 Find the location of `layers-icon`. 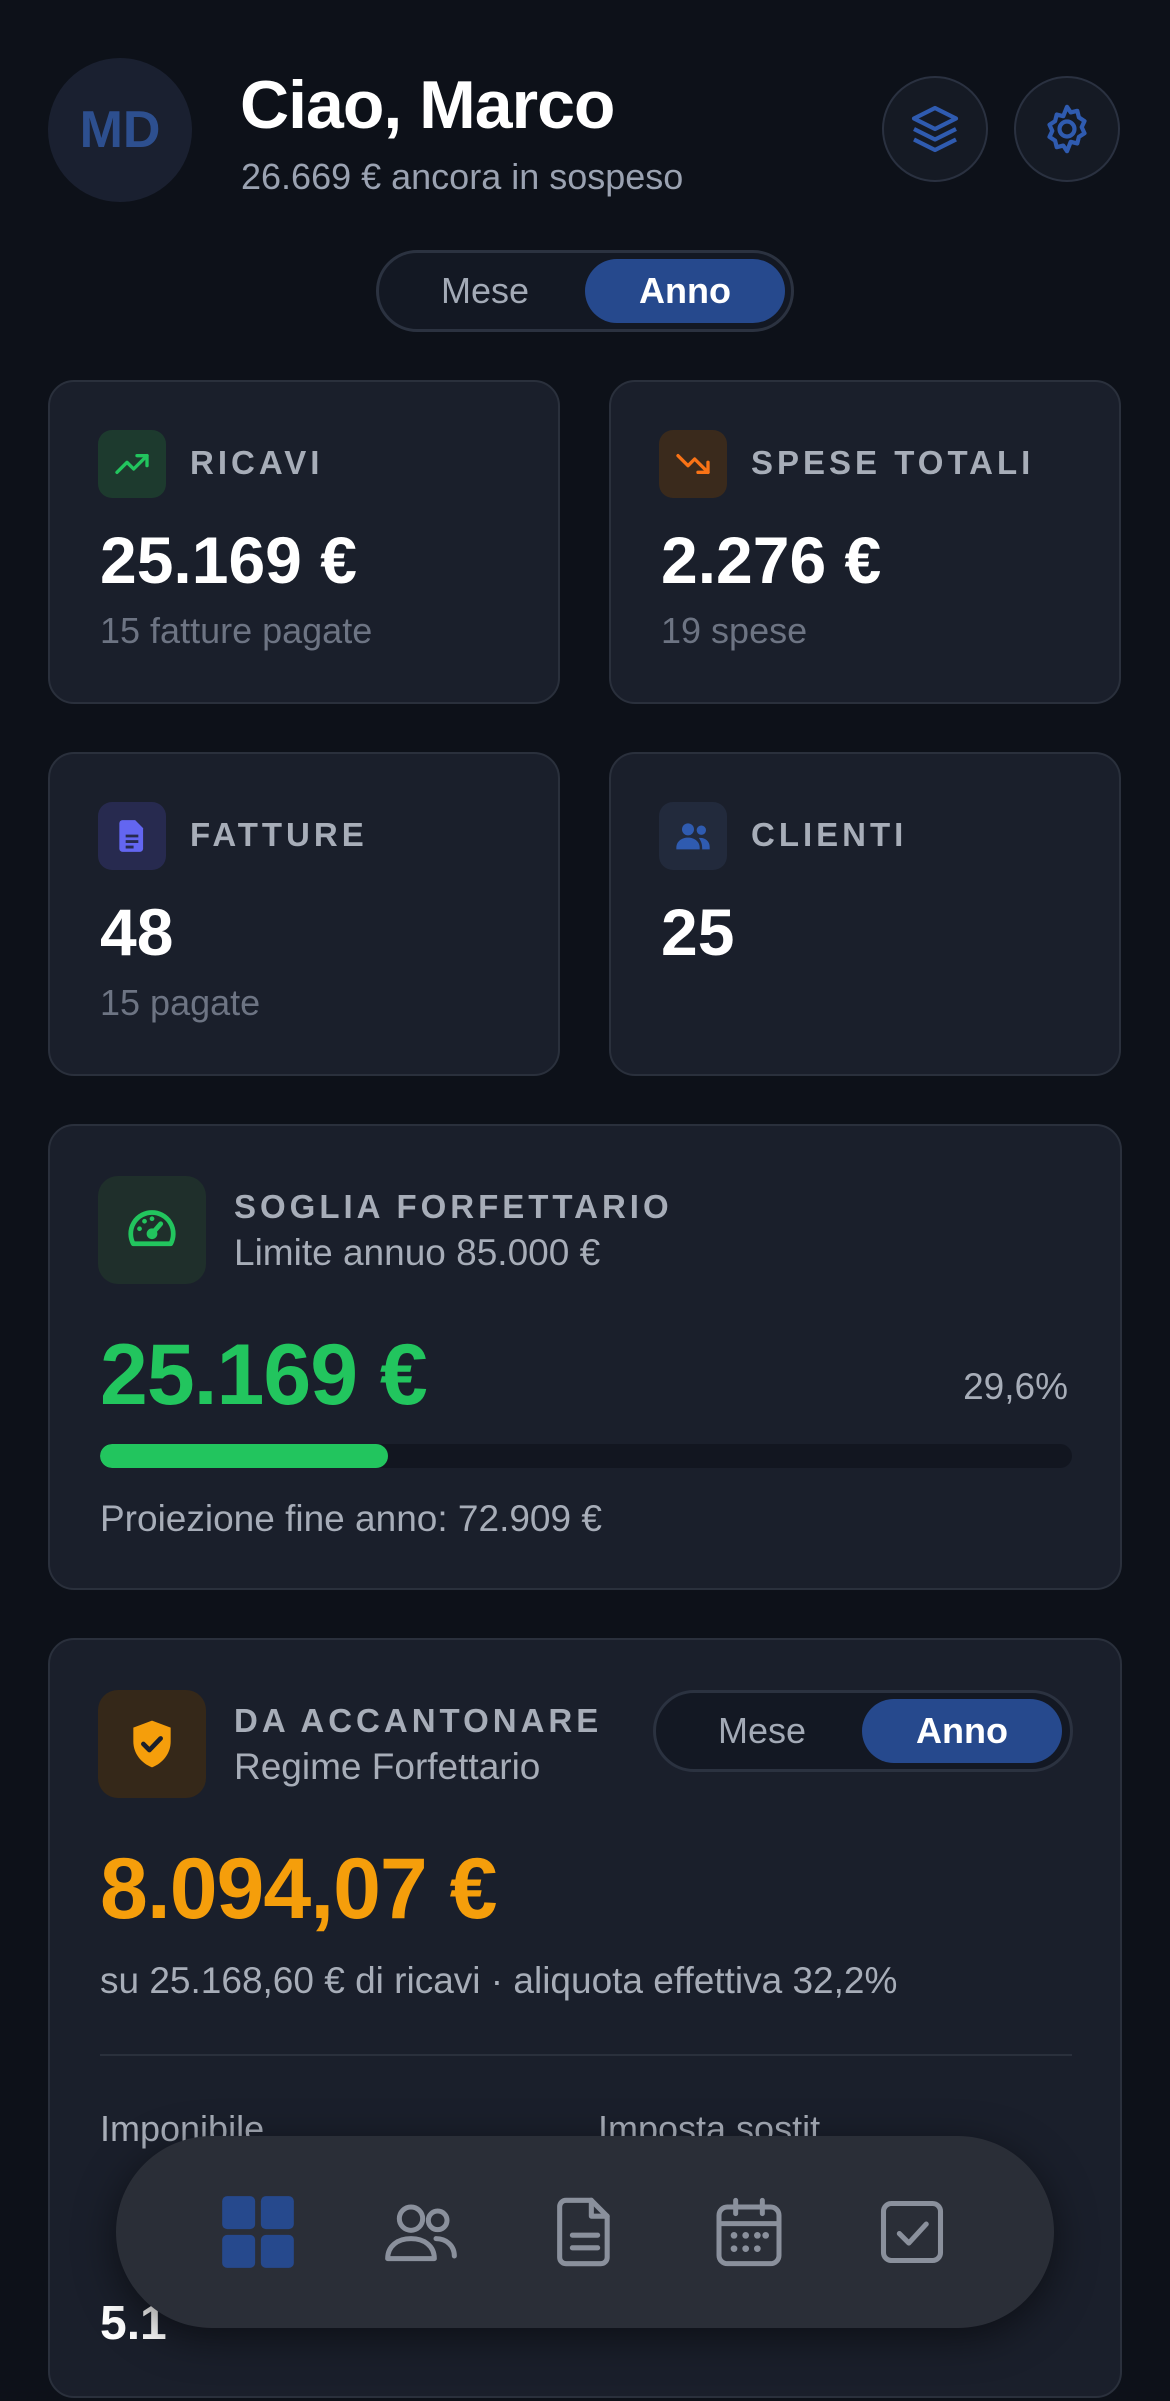

layers-icon is located at coordinates (935, 129).